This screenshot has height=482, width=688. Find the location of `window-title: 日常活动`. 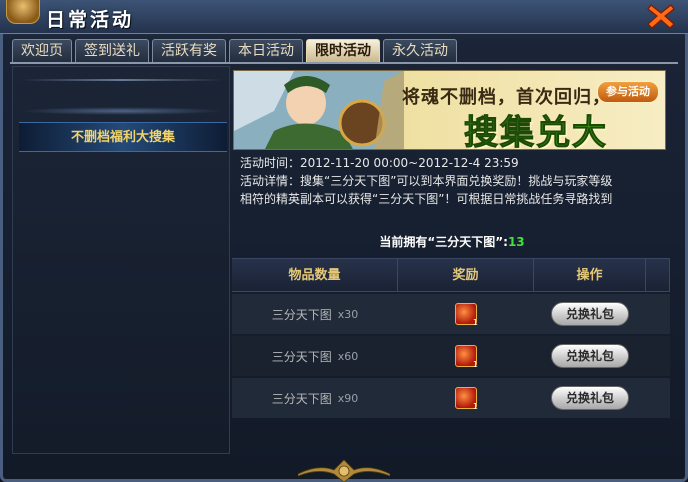

window-title: 日常活动 is located at coordinates (90, 20).